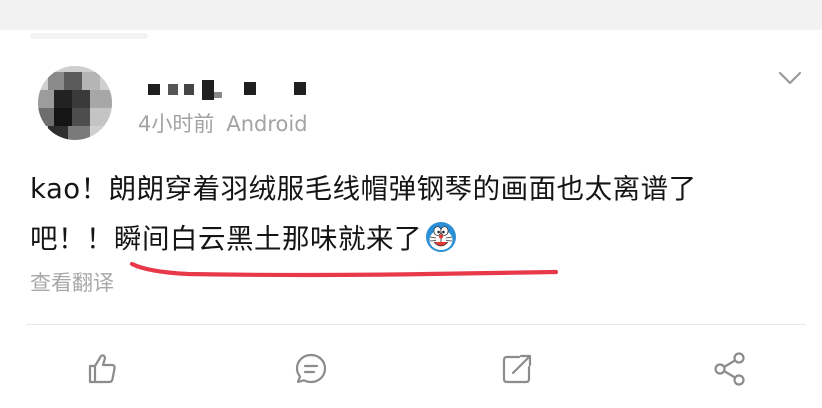 The width and height of the screenshot is (822, 408). What do you see at coordinates (267, 124) in the screenshot?
I see `post-source: Android` at bounding box center [267, 124].